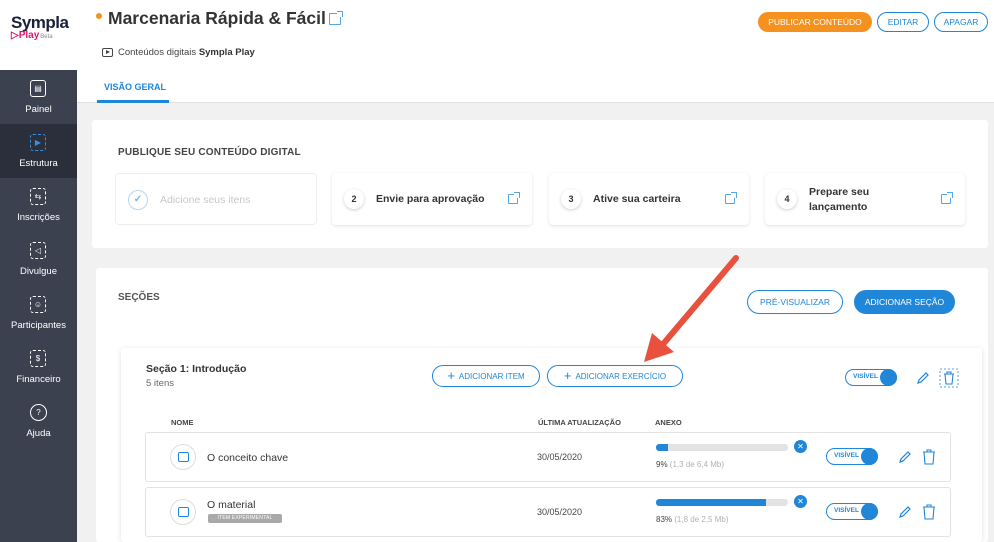 The width and height of the screenshot is (994, 542). I want to click on help-icon: ?, so click(38, 412).